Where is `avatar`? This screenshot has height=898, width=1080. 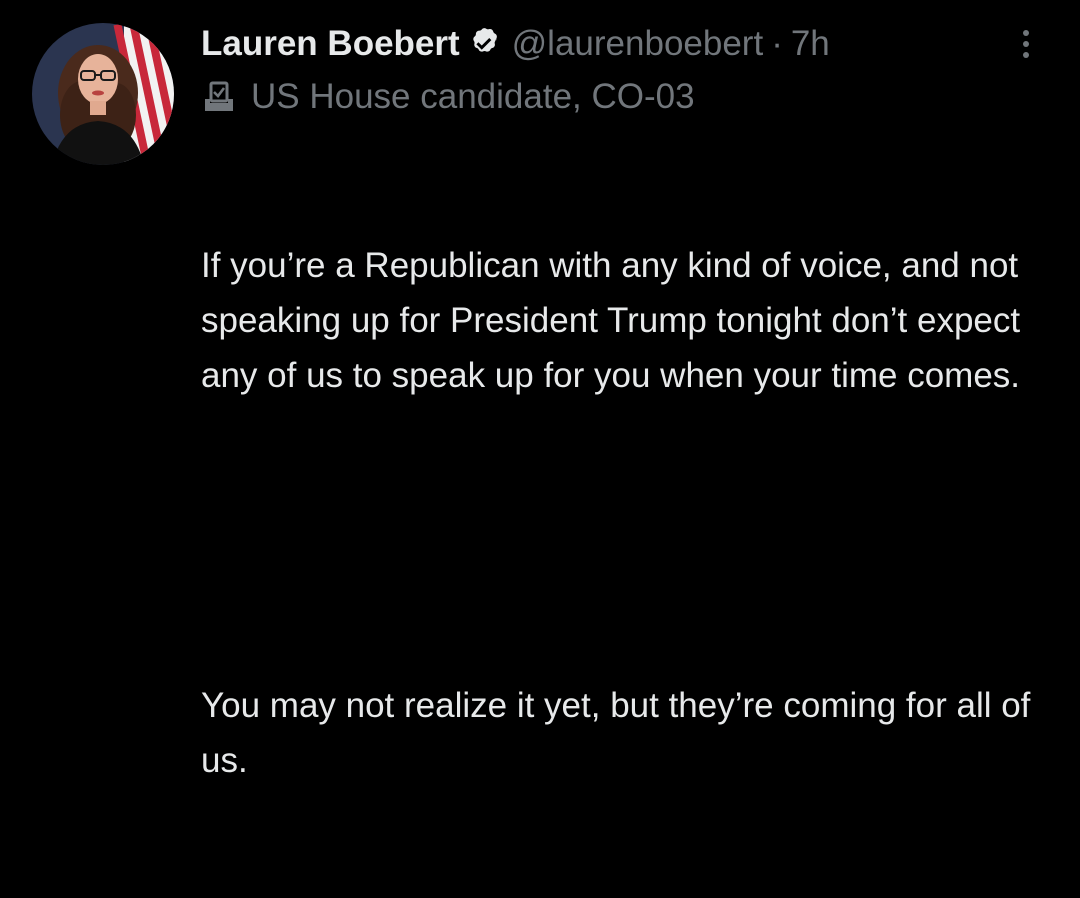
avatar is located at coordinates (103, 94).